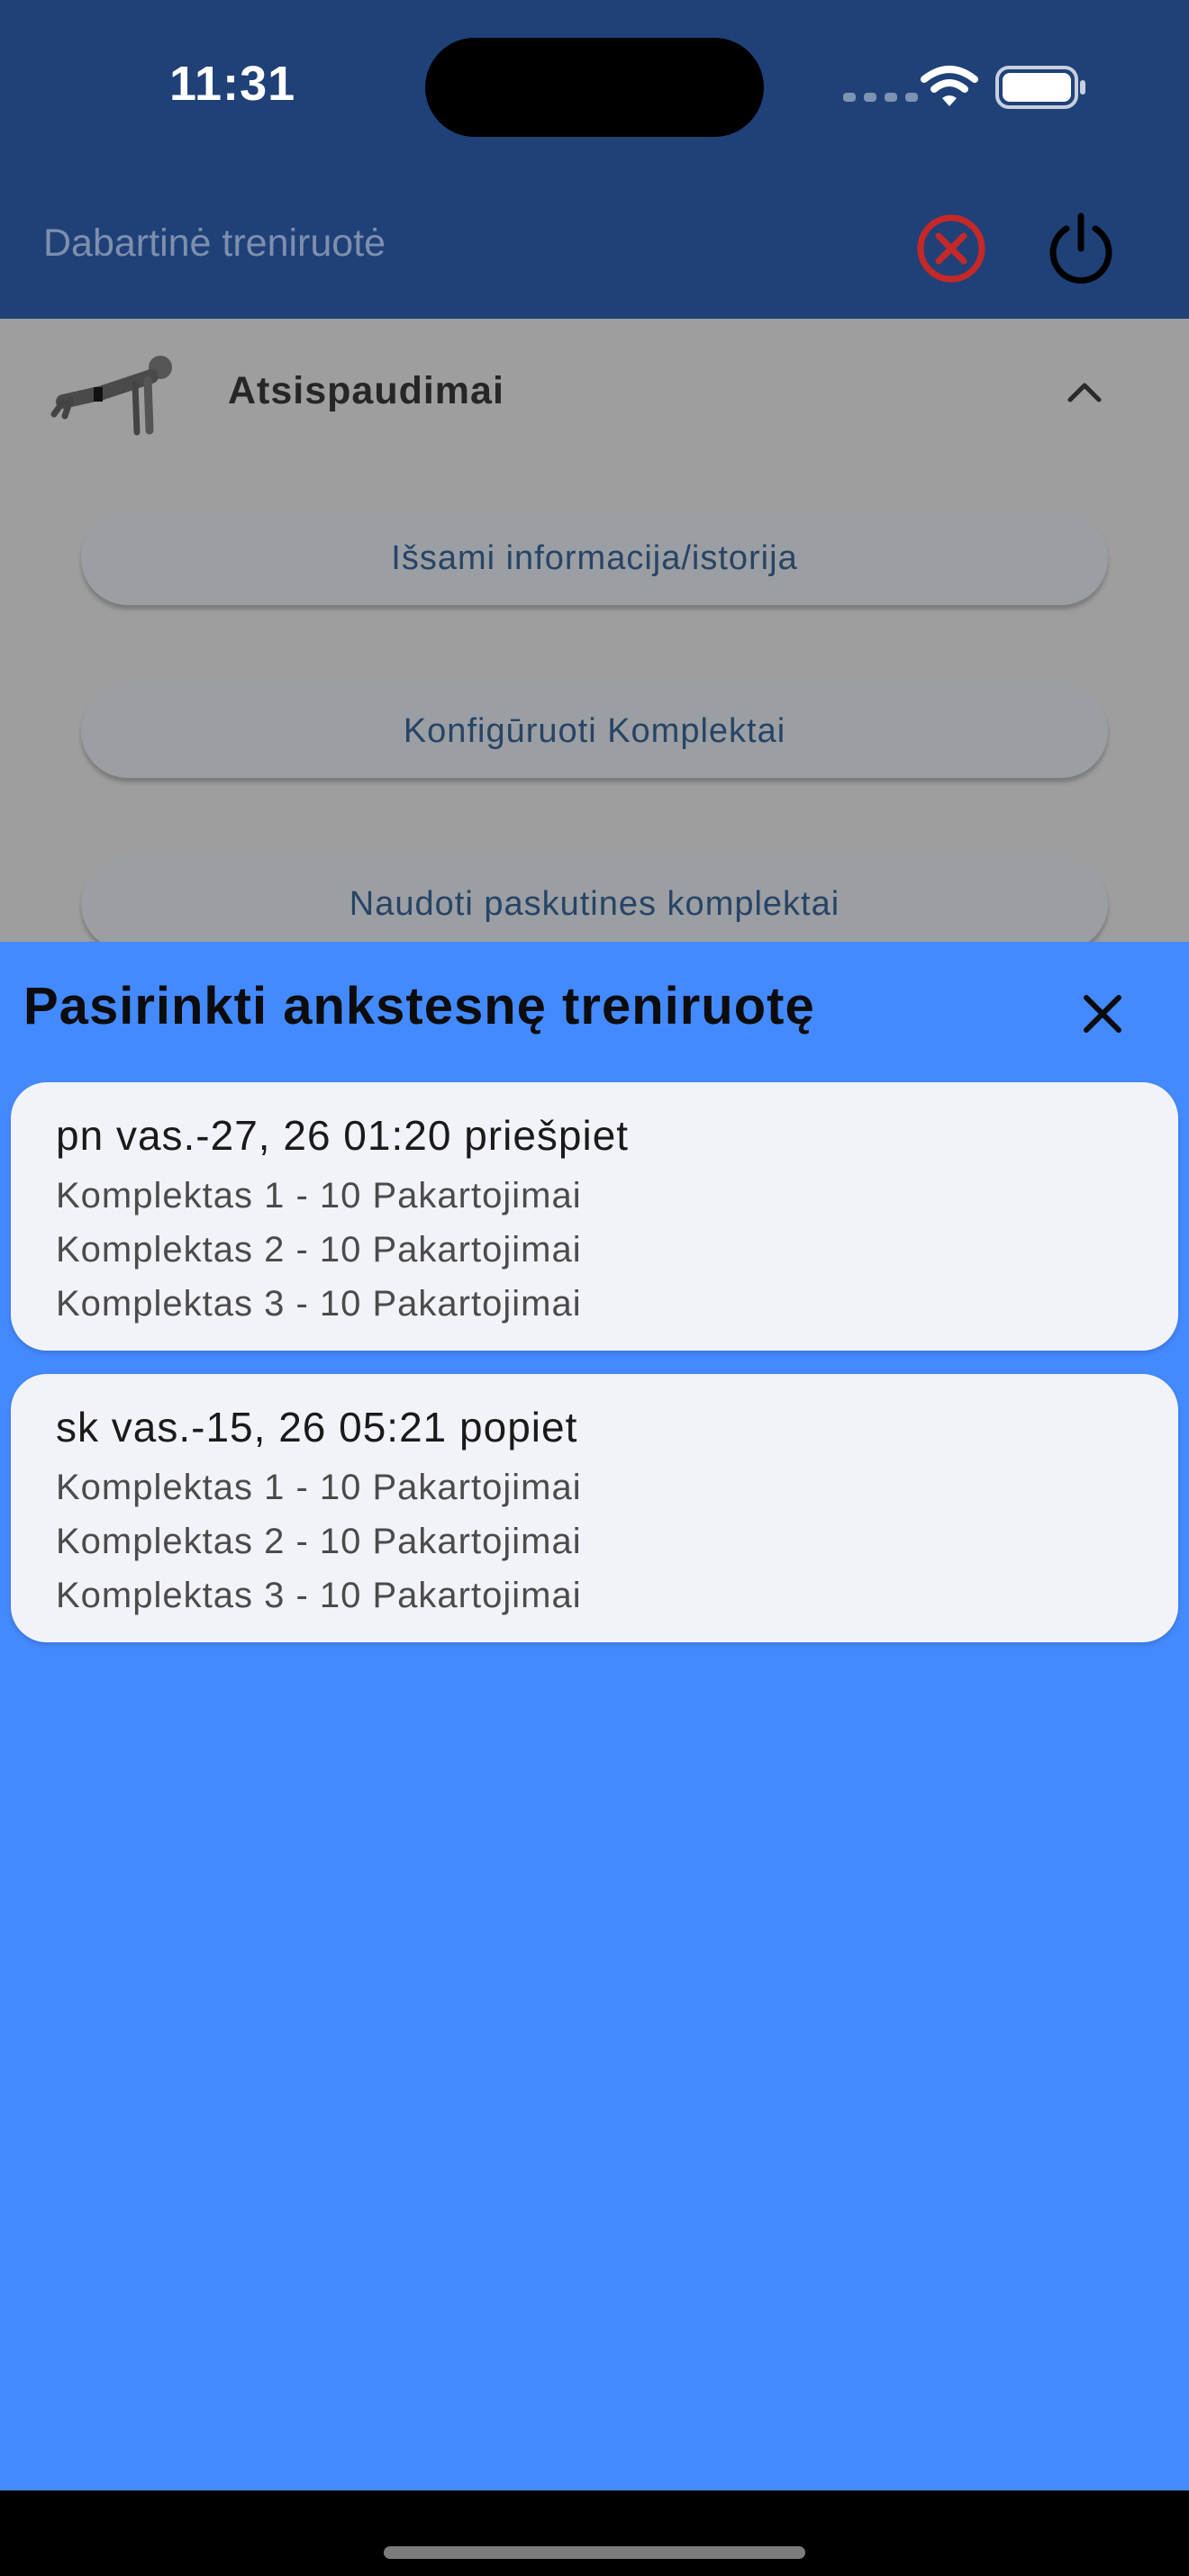  What do you see at coordinates (594, 899) in the screenshot?
I see `use-last-sets-button: Naudoti paskutines komplektai` at bounding box center [594, 899].